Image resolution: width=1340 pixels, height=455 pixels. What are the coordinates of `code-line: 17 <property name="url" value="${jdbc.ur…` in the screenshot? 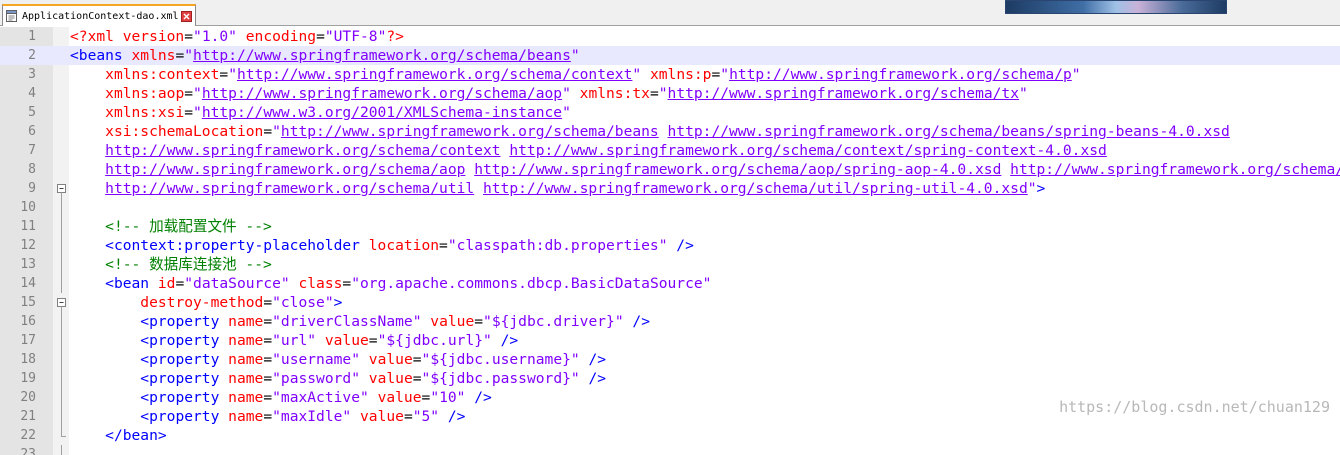 It's located at (670, 340).